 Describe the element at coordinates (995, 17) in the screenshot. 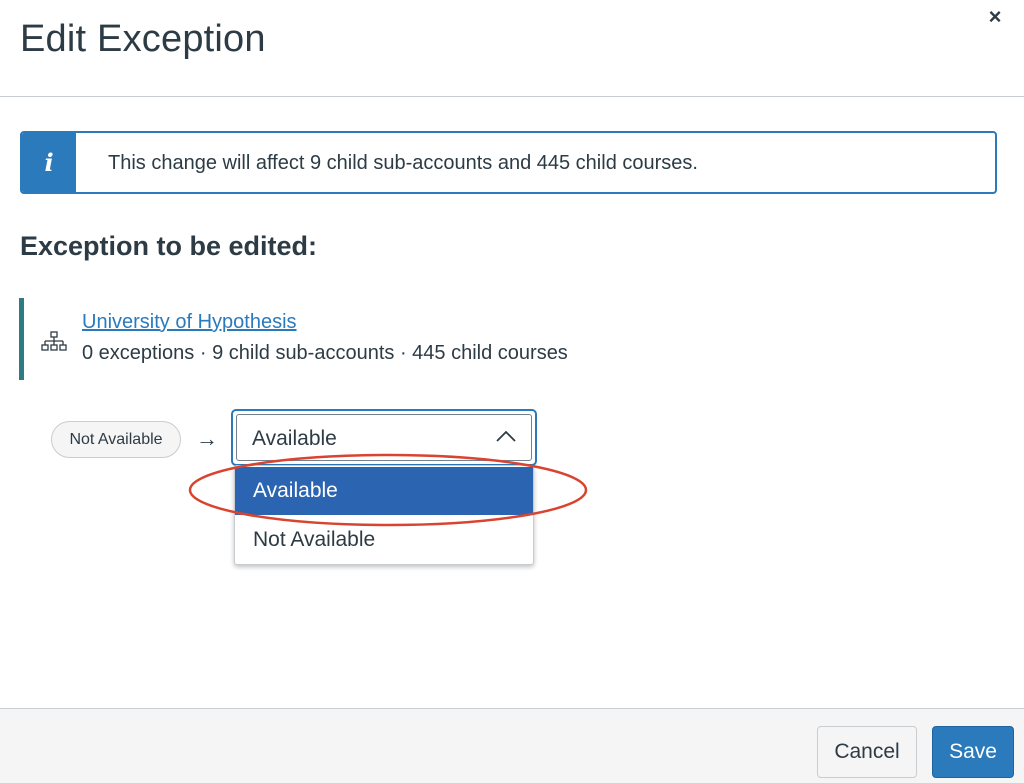

I see `close-icon: ×` at that location.